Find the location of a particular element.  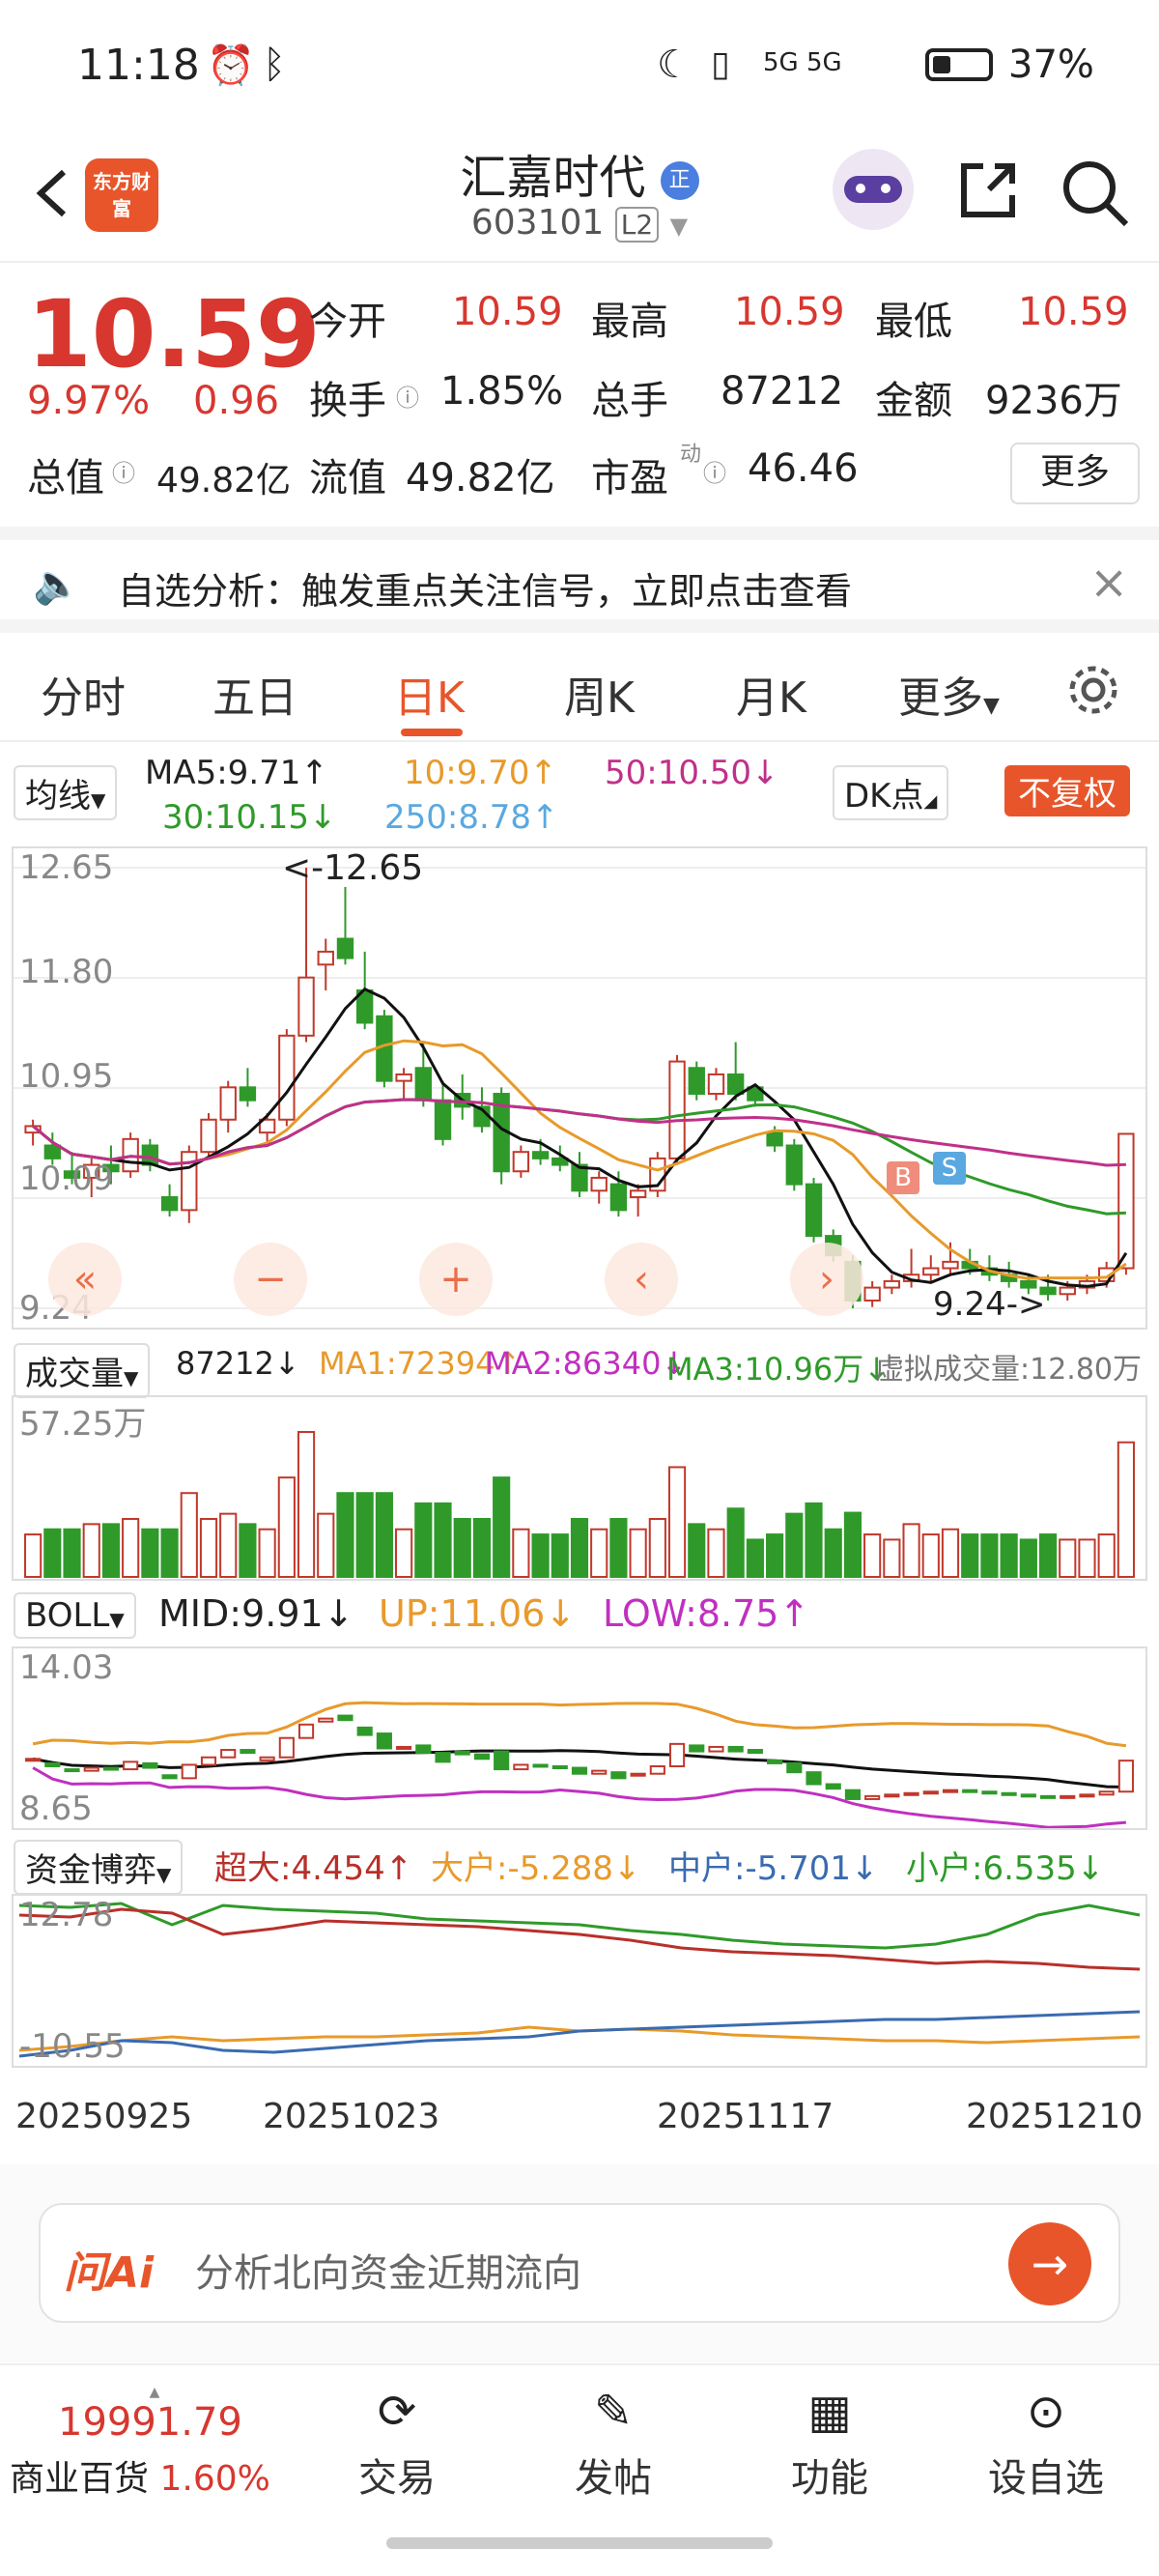

tab-intraday: 分时 is located at coordinates (83, 694).